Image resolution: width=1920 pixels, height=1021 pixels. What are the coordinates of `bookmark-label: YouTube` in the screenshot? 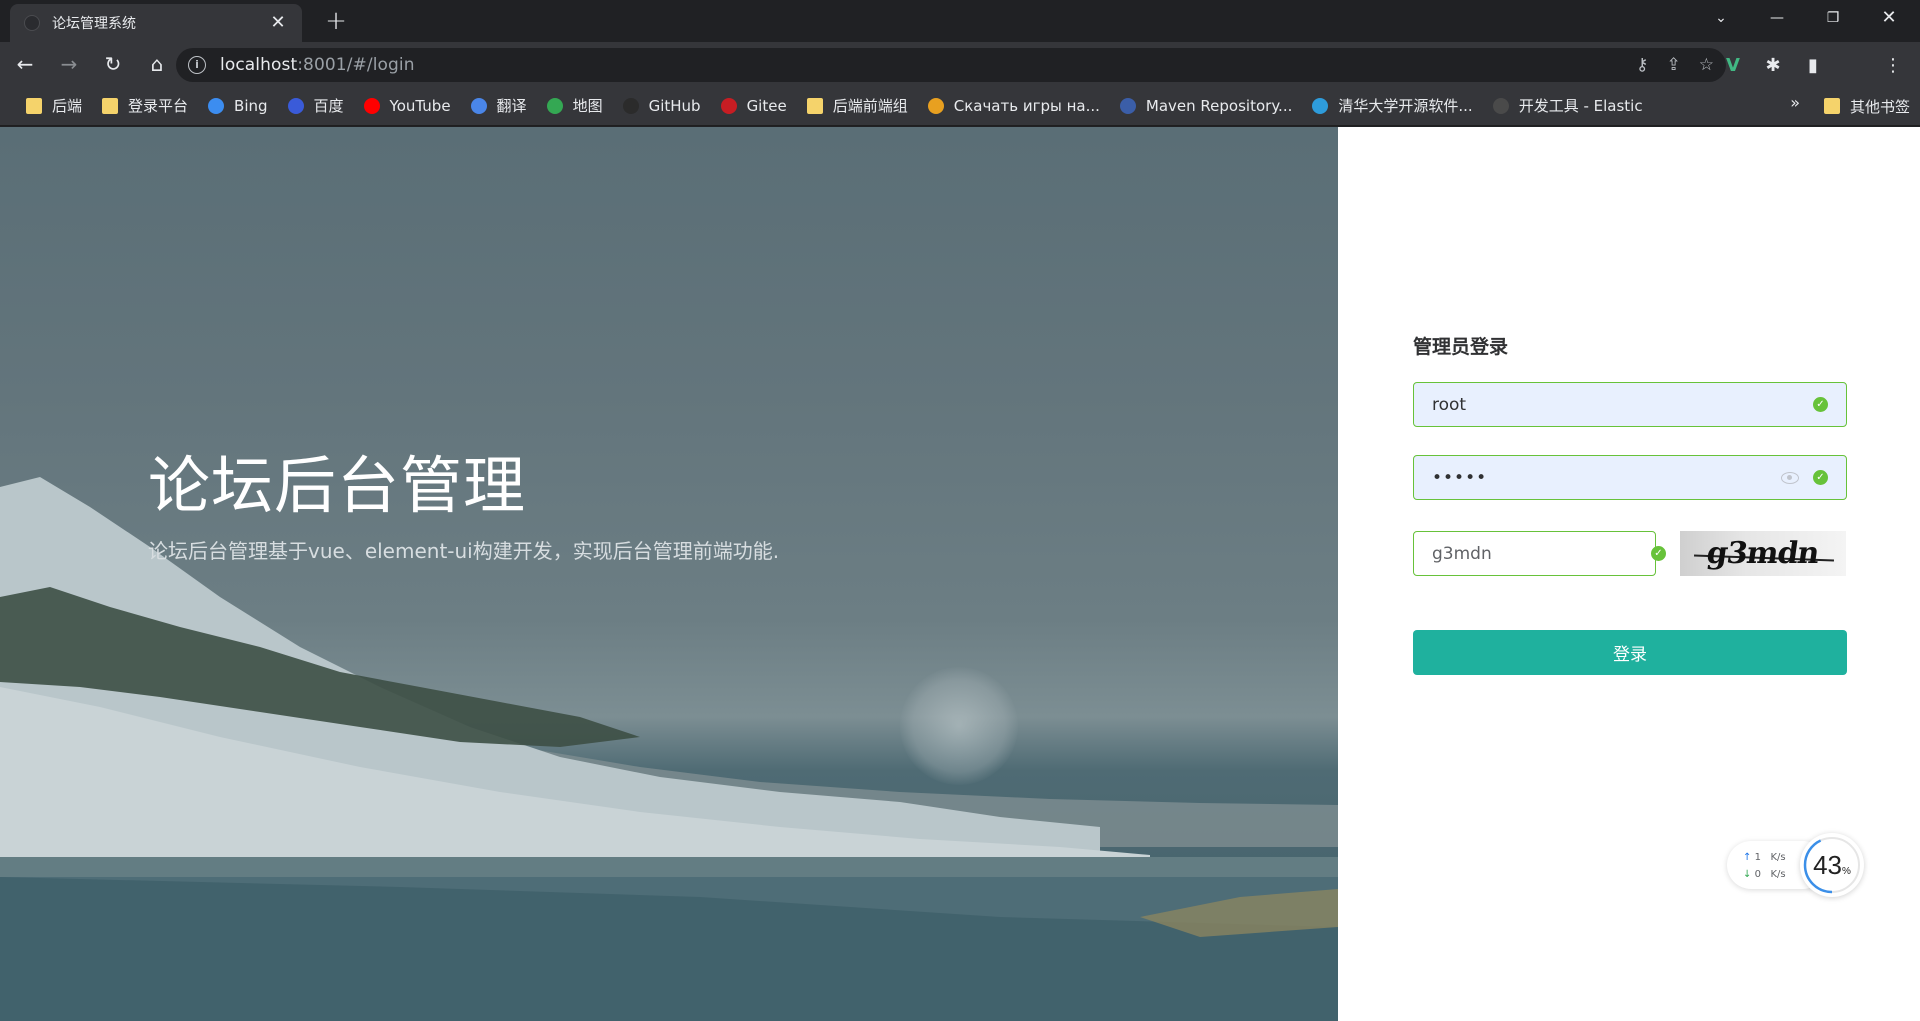 It's located at (420, 105).